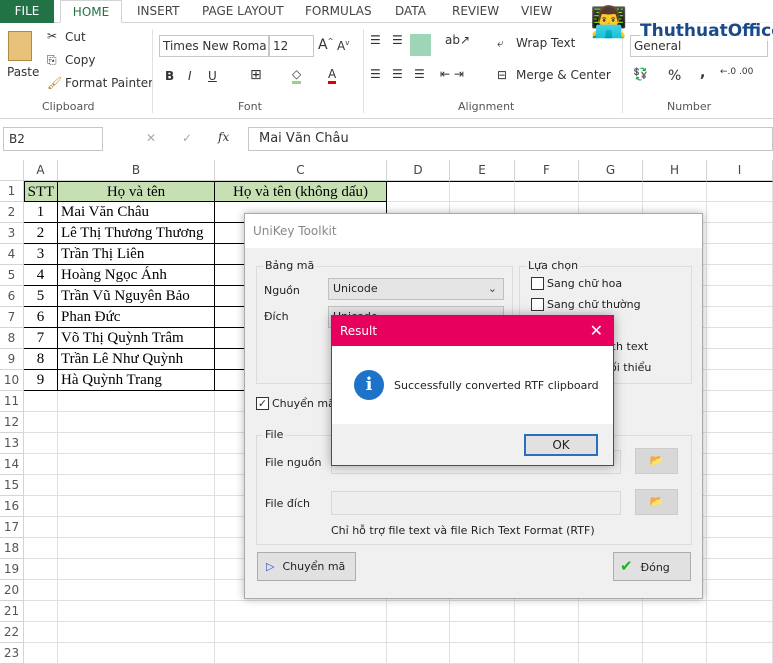 Image resolution: width=773 pixels, height=664 pixels. I want to click on close-icon: ✕, so click(596, 331).